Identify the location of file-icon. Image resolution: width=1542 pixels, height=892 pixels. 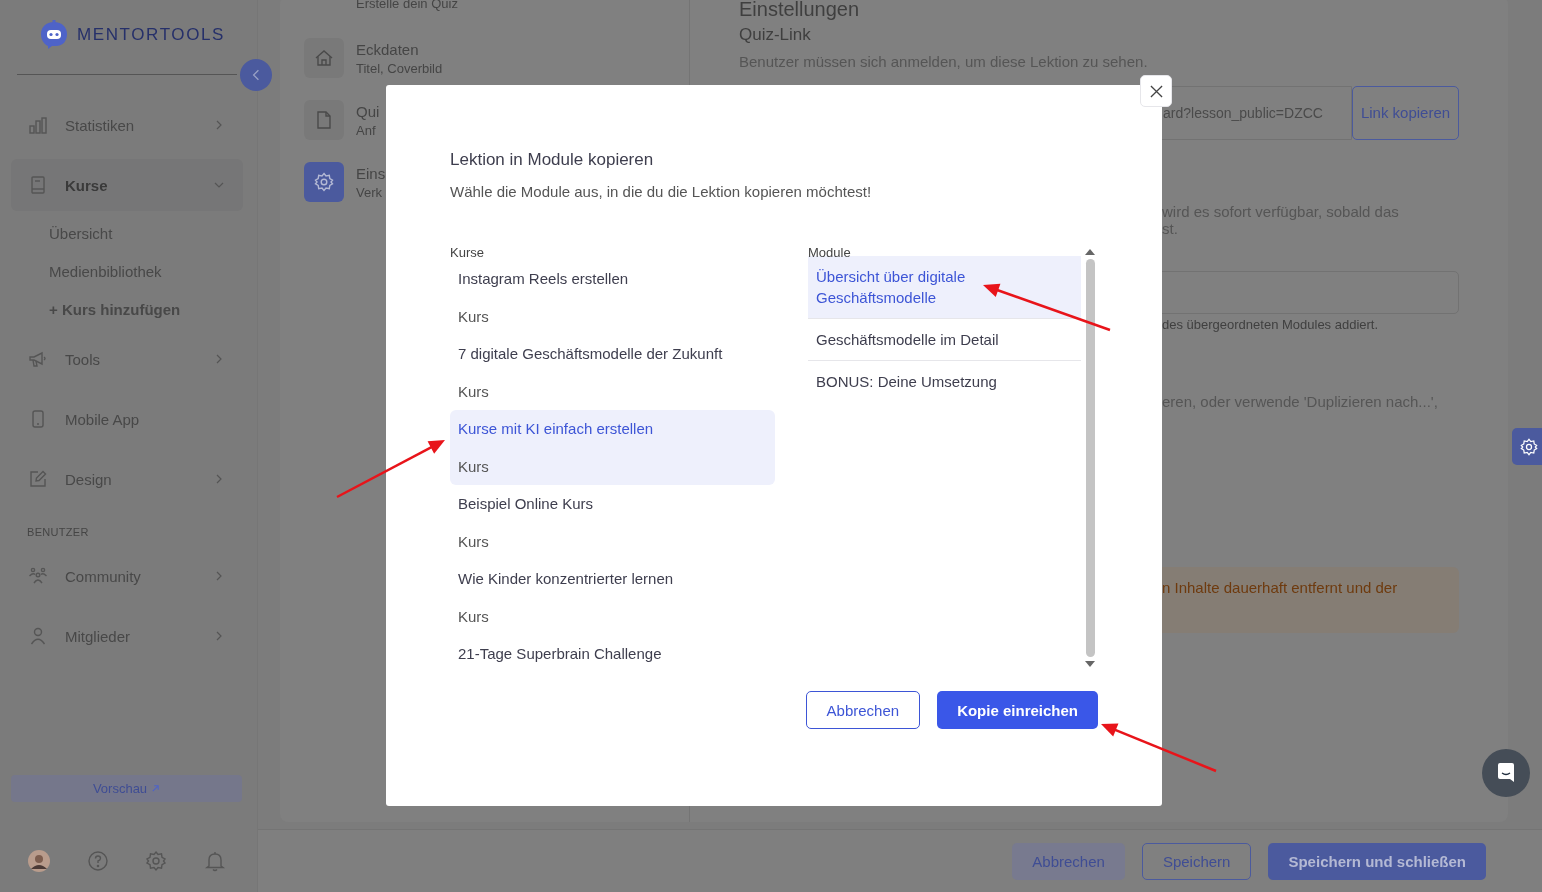
(324, 120).